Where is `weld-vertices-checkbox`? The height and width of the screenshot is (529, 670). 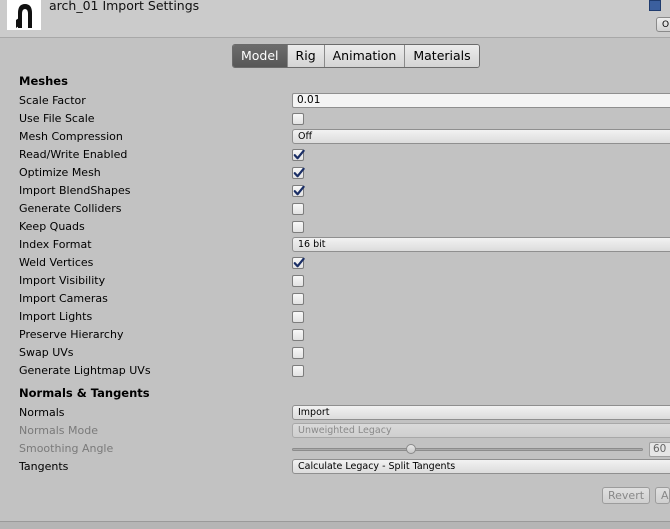 weld-vertices-checkbox is located at coordinates (298, 263).